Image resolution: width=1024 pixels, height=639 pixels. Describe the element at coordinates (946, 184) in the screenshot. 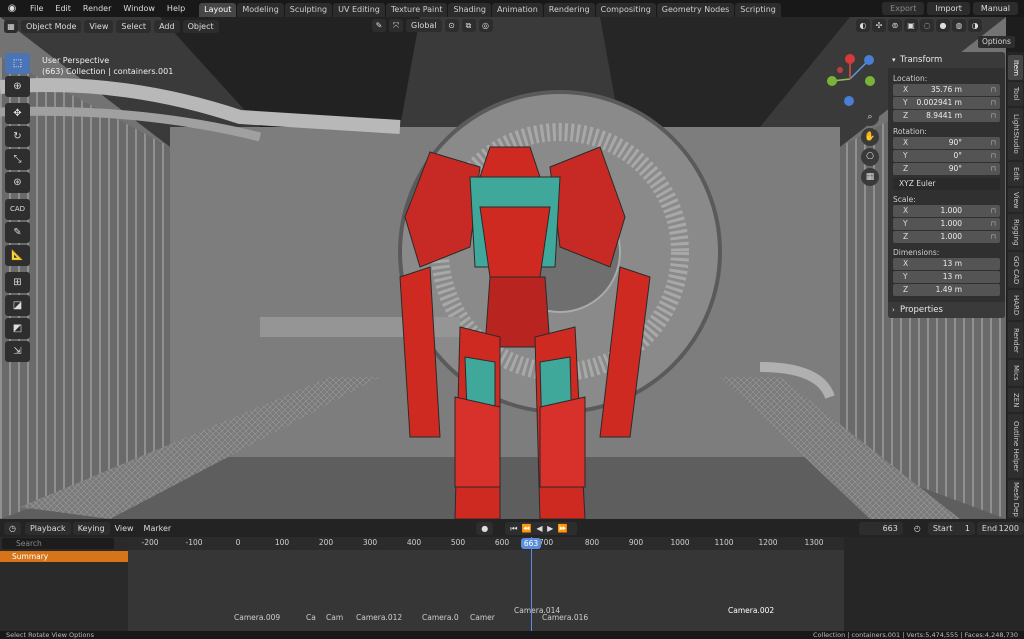

I see `rotation-mode-dropdown: XYZ Euler` at that location.